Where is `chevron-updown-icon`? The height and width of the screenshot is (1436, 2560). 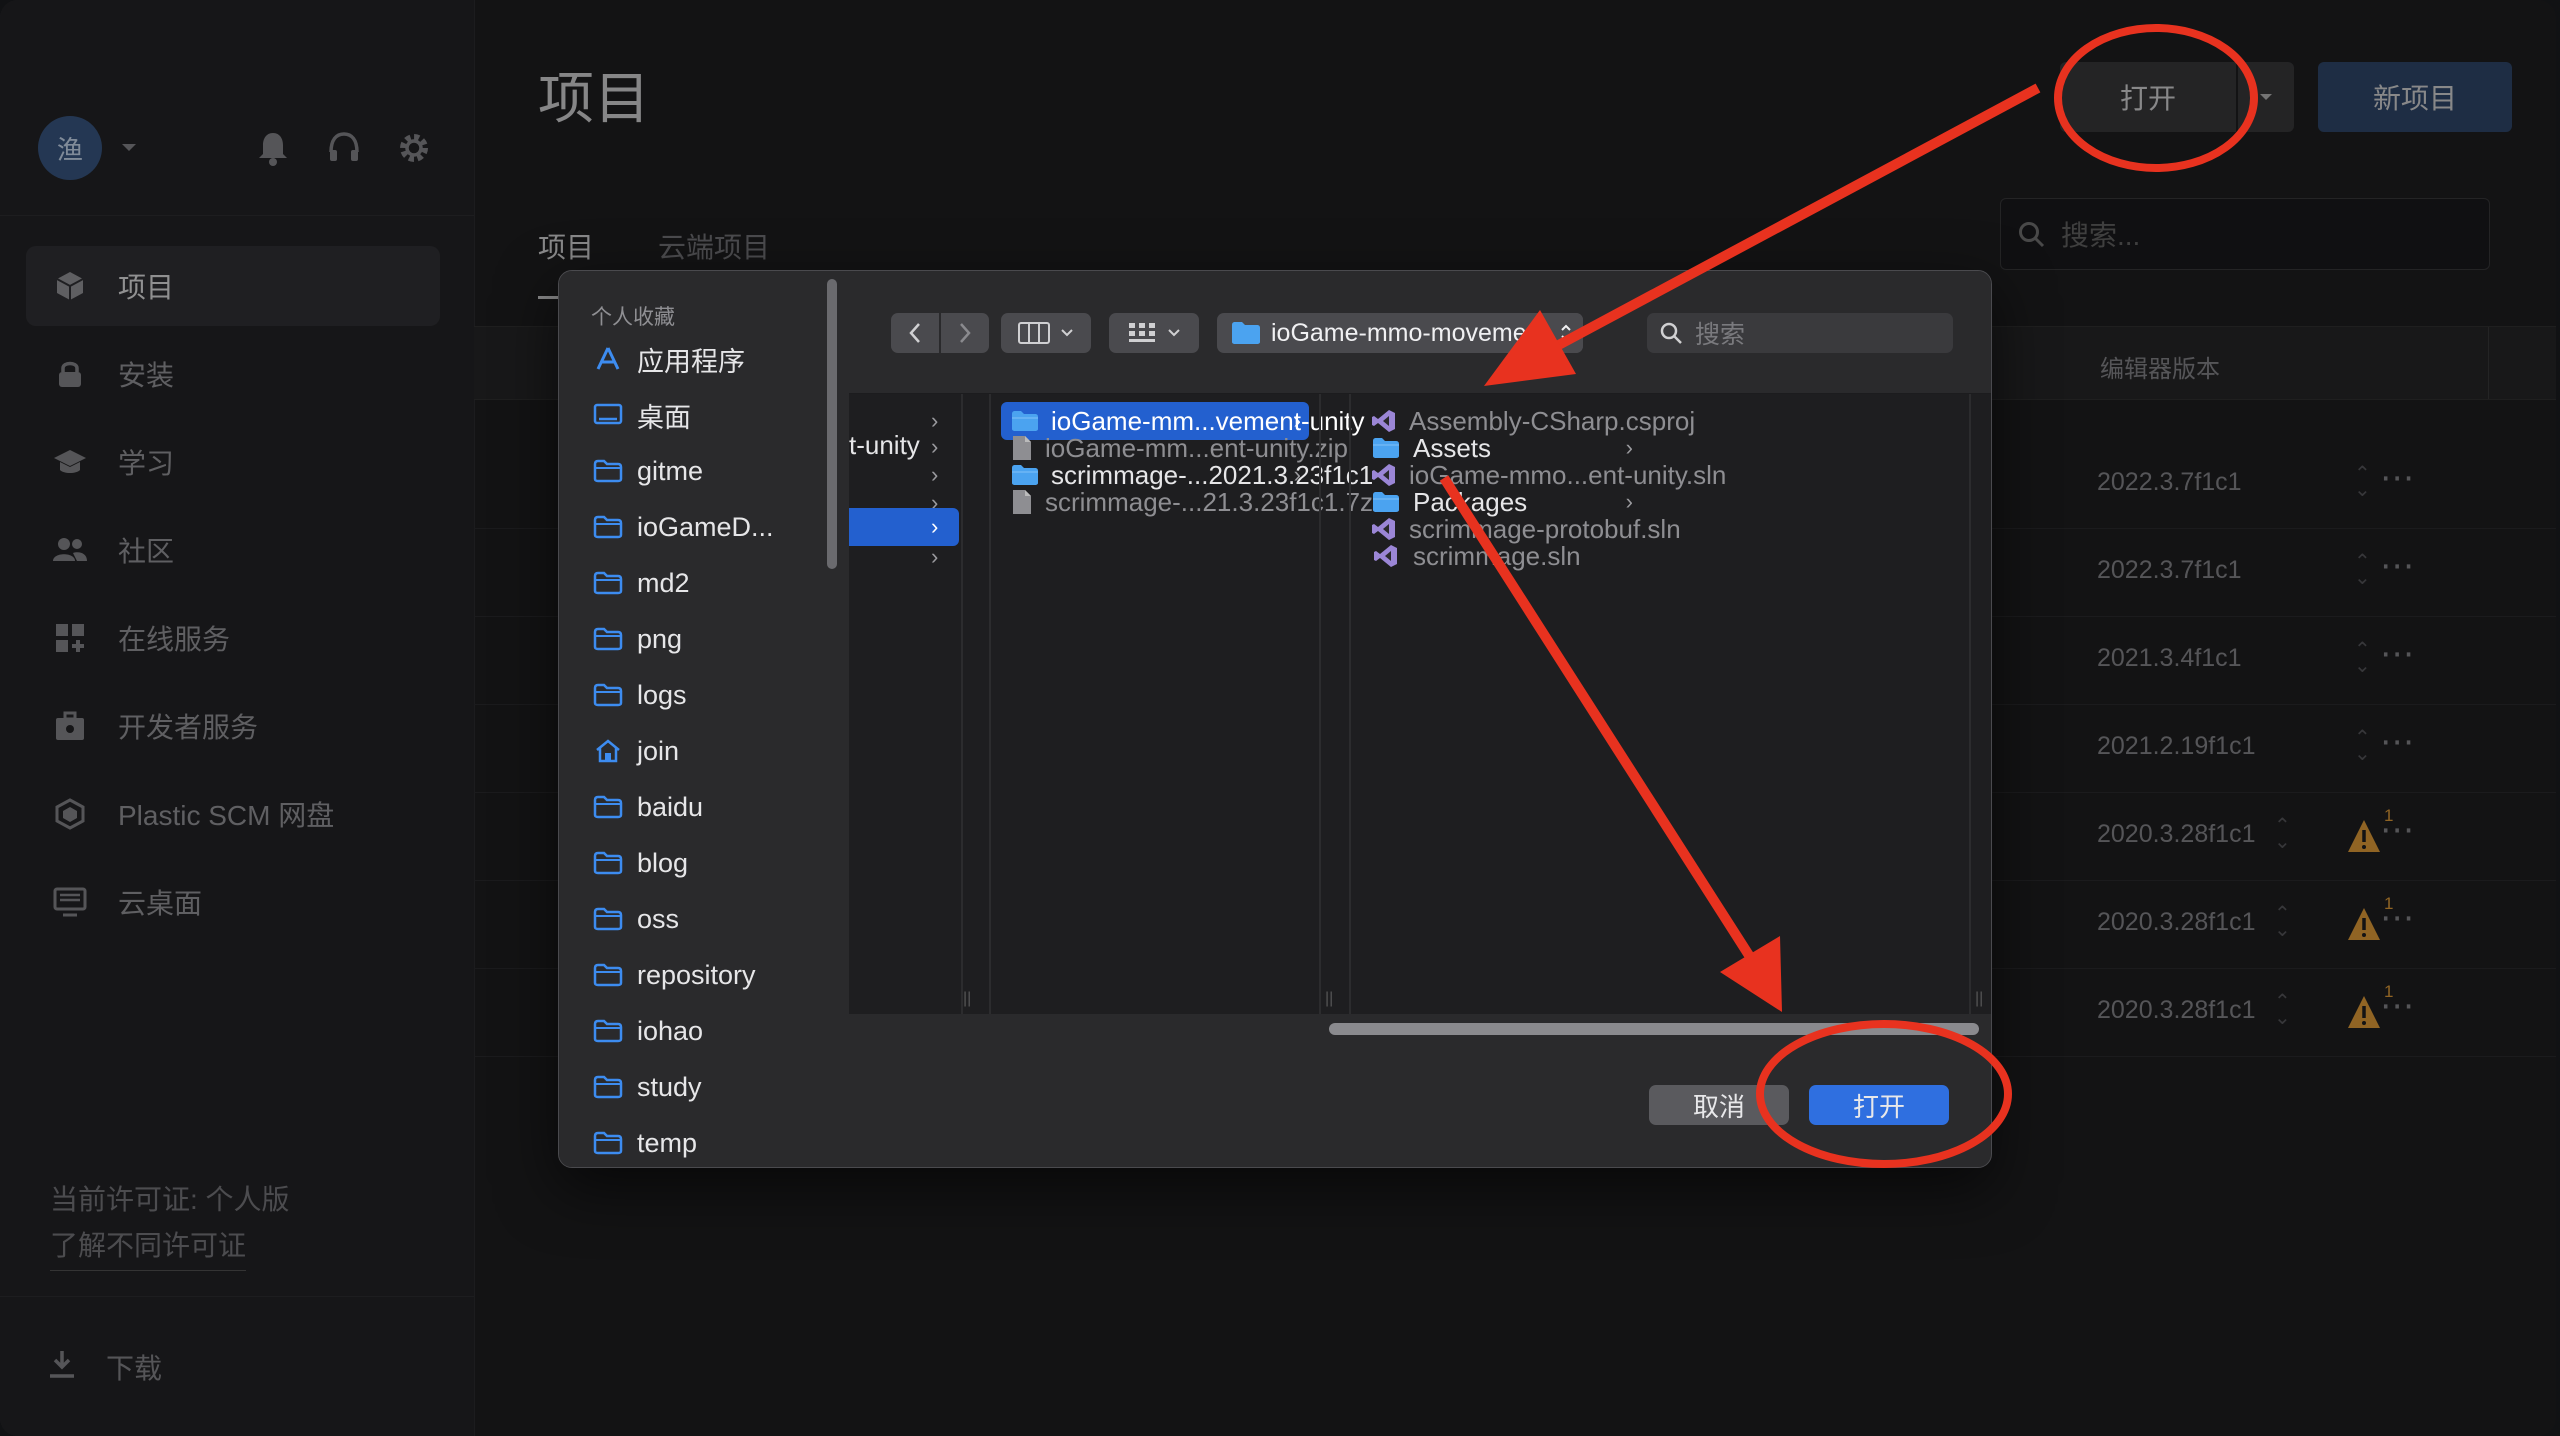 chevron-updown-icon is located at coordinates (1566, 333).